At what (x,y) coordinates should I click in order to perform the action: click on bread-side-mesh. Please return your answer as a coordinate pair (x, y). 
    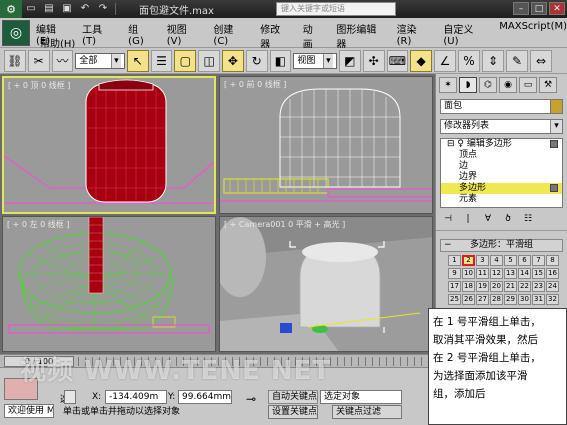
    Looking at the image, I should click on (96, 255).